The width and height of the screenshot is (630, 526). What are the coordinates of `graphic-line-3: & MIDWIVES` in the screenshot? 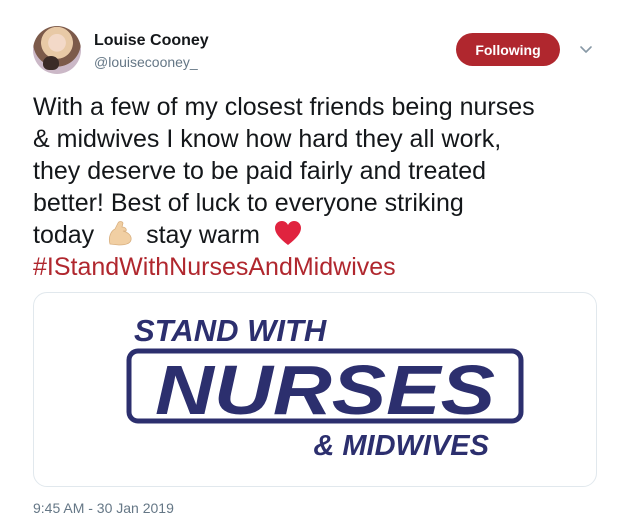 It's located at (401, 446).